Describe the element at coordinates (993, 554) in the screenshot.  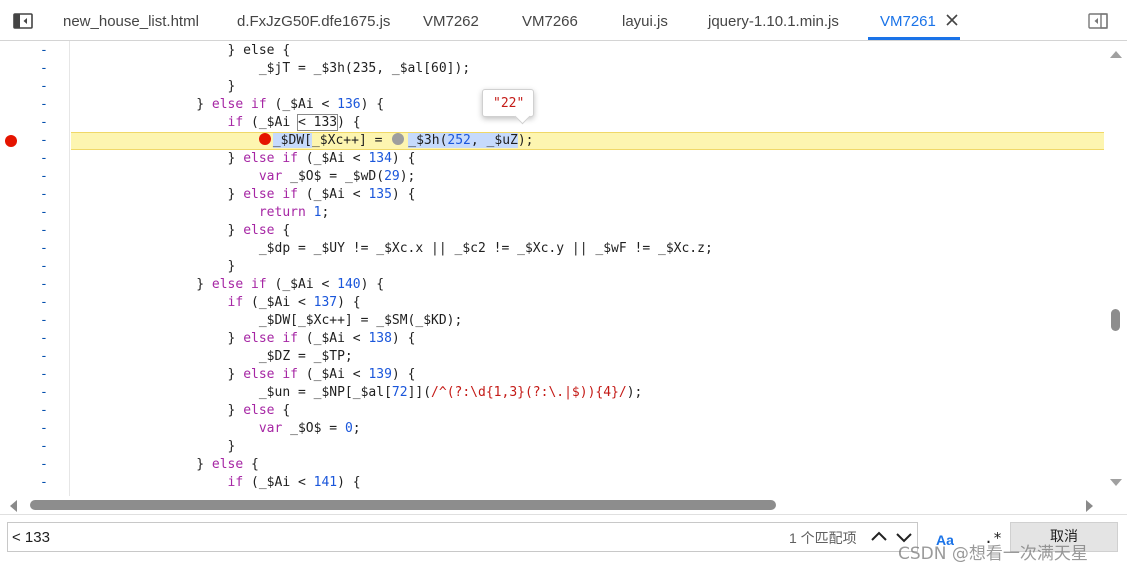
I see `watermark: CSDN @想看一次满天星` at that location.